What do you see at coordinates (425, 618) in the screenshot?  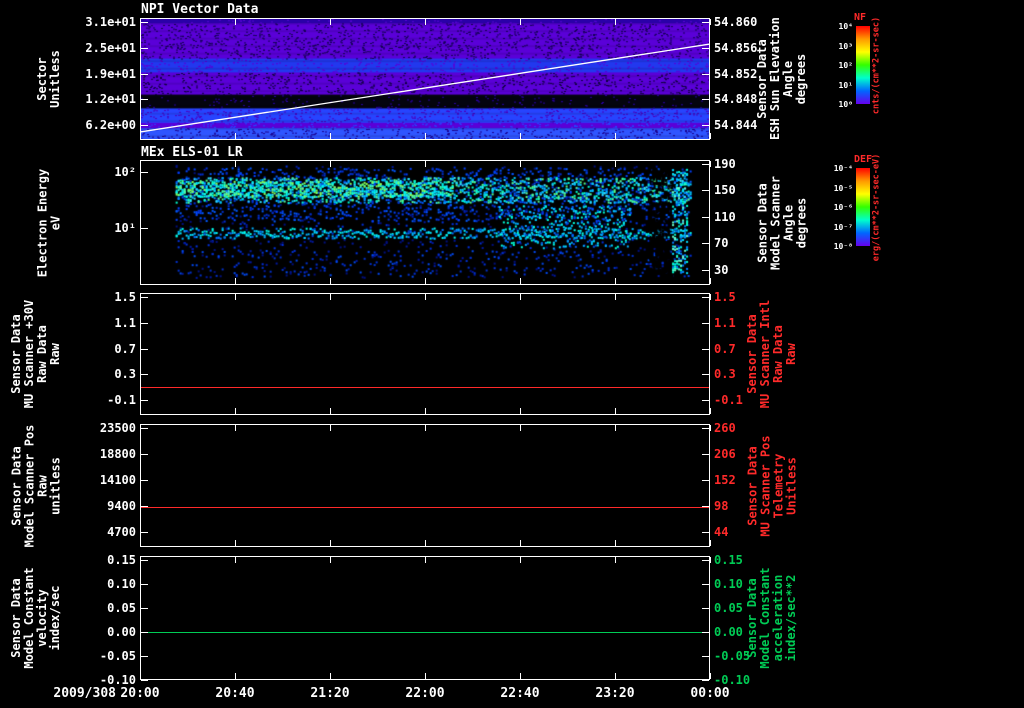 I see `panel-model-constant-velocity` at bounding box center [425, 618].